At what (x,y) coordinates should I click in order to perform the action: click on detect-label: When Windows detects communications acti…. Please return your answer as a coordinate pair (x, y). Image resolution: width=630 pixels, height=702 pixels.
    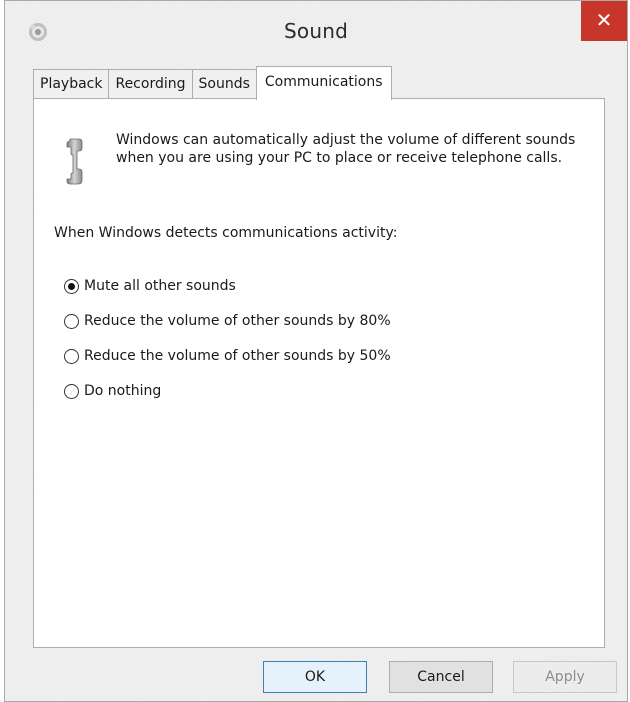
    Looking at the image, I should click on (226, 233).